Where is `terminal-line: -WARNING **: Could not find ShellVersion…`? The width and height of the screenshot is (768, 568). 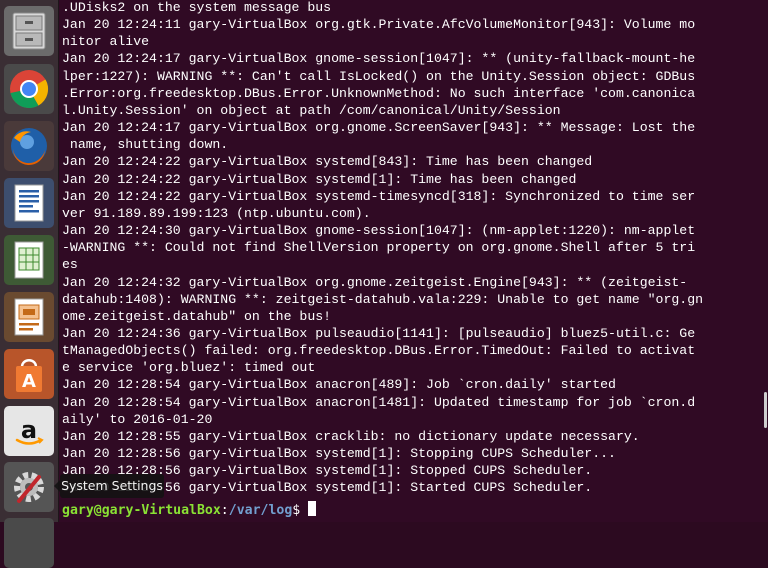
terminal-line: -WARNING **: Could not find ShellVersion… is located at coordinates (379, 248).